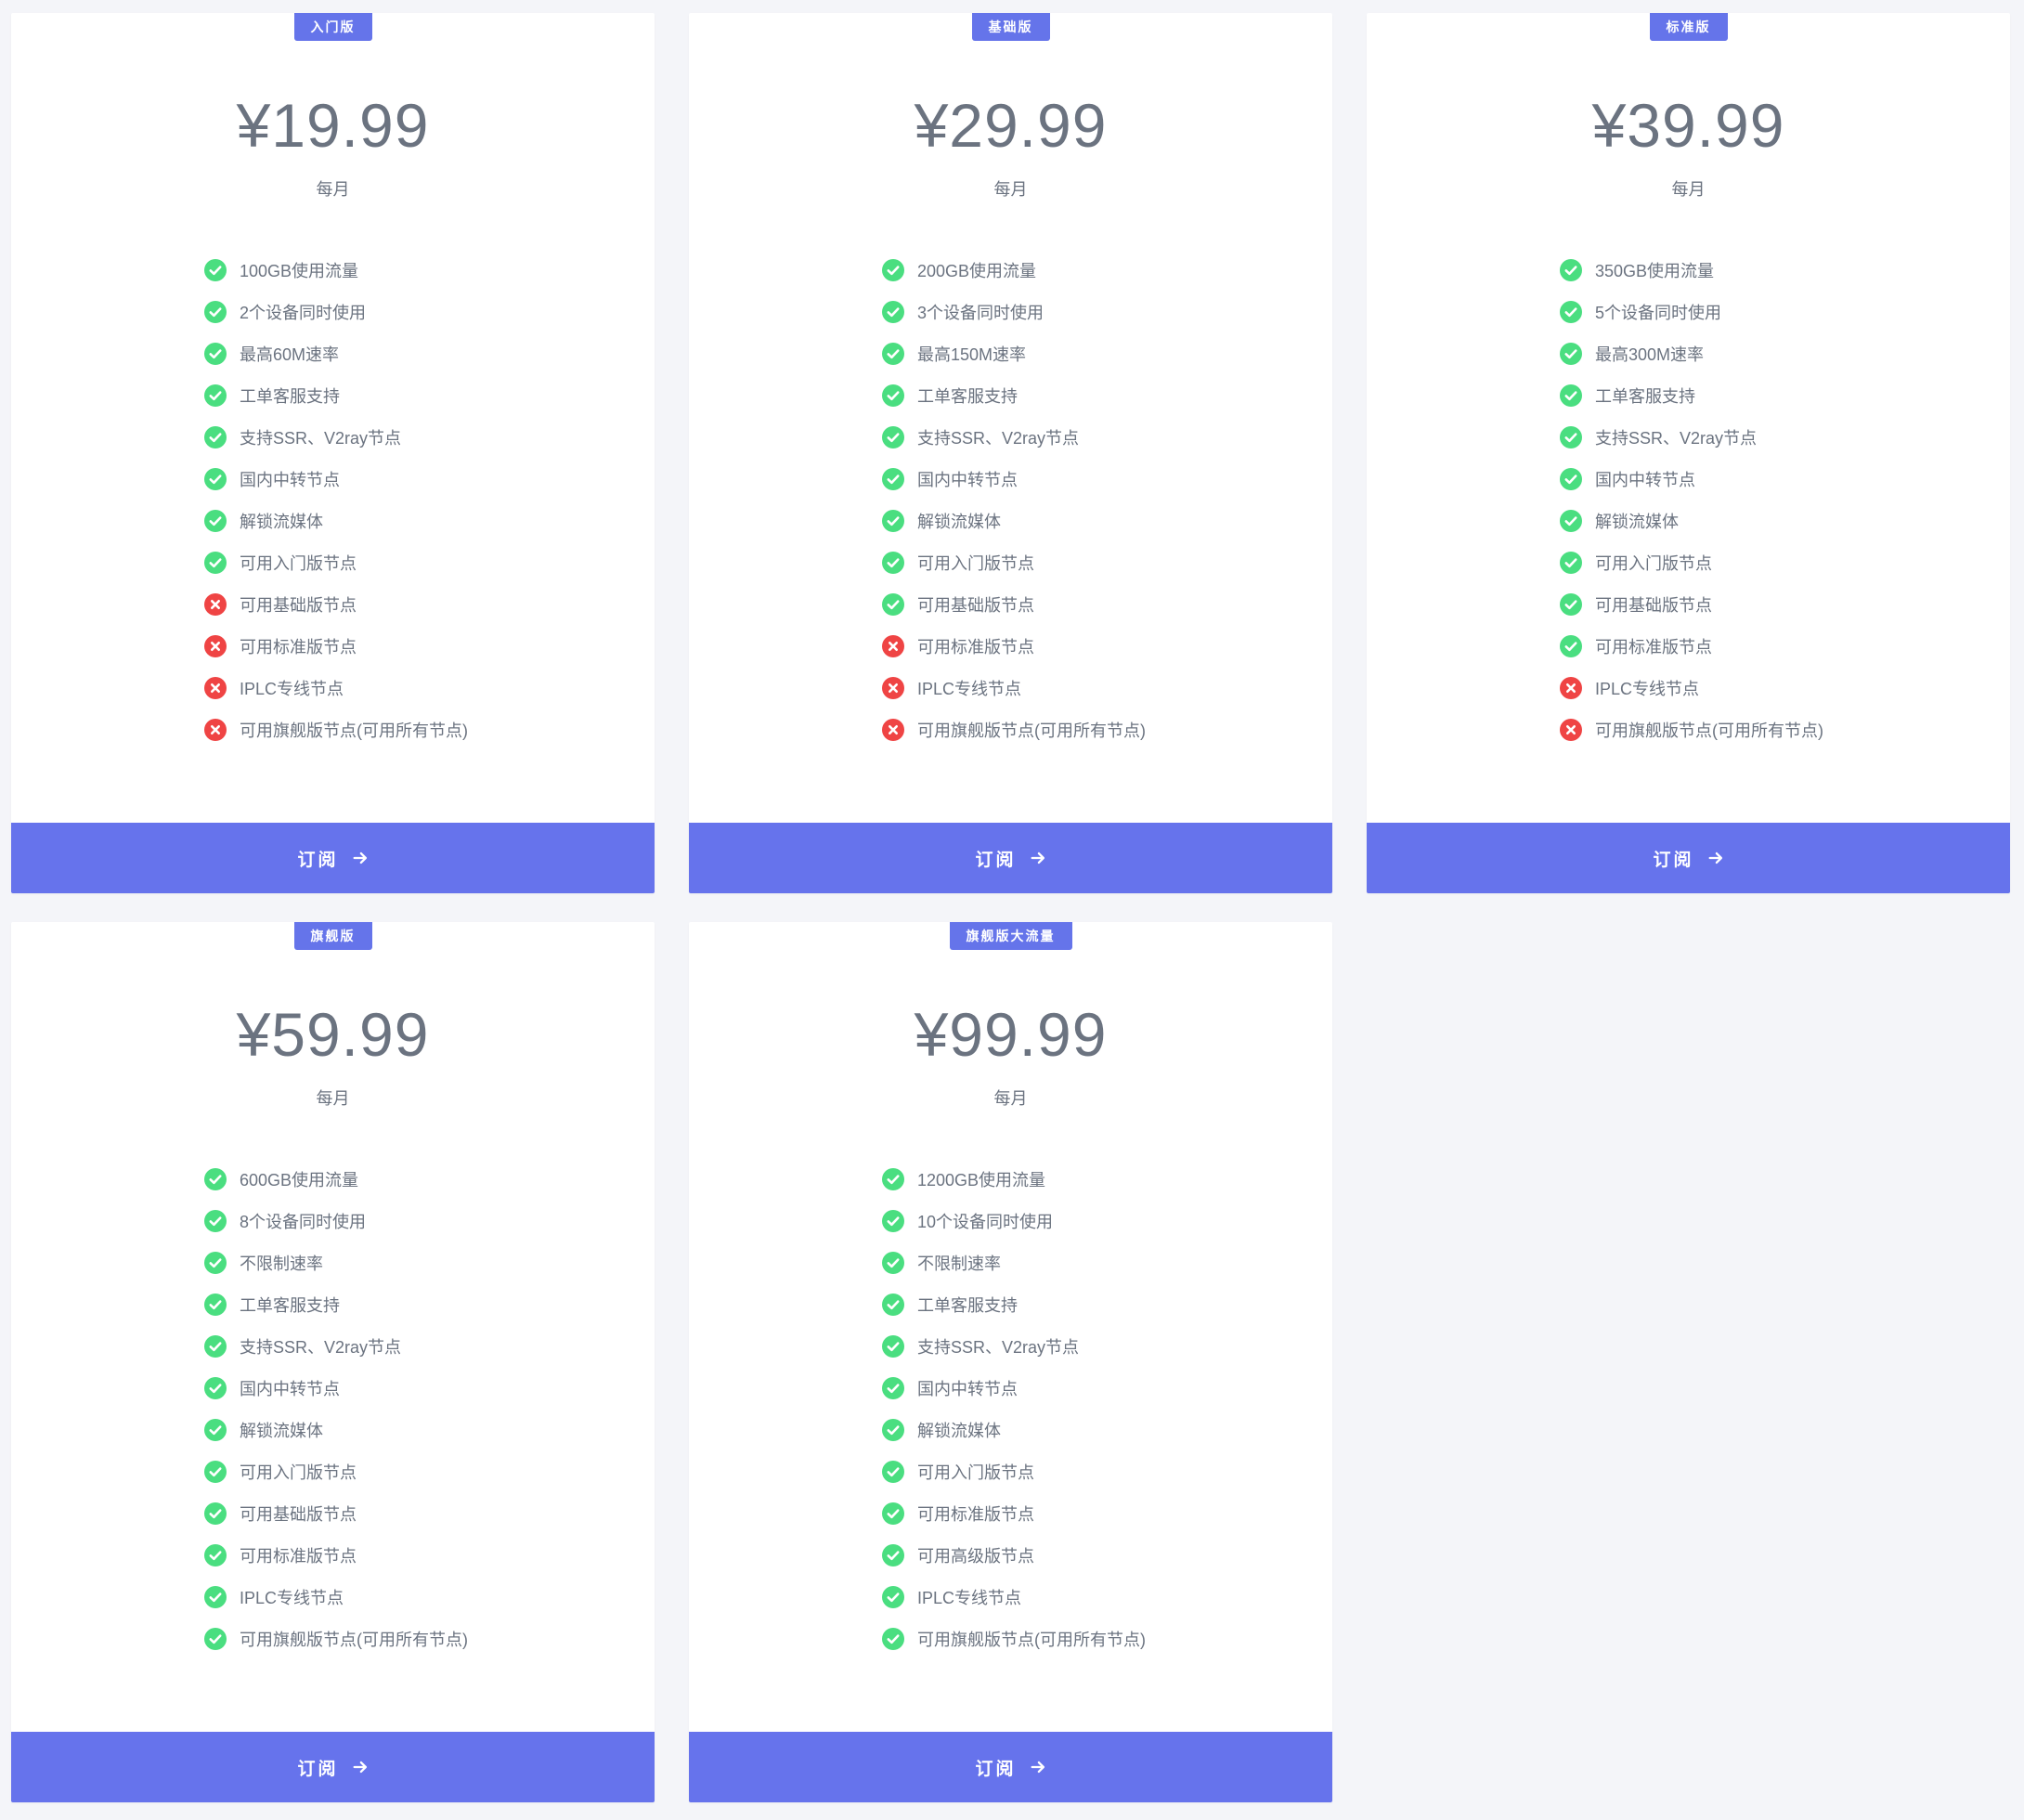 The height and width of the screenshot is (1820, 2024). Describe the element at coordinates (336, 311) in the screenshot. I see `feature-item: 2个设备同时使用` at that location.